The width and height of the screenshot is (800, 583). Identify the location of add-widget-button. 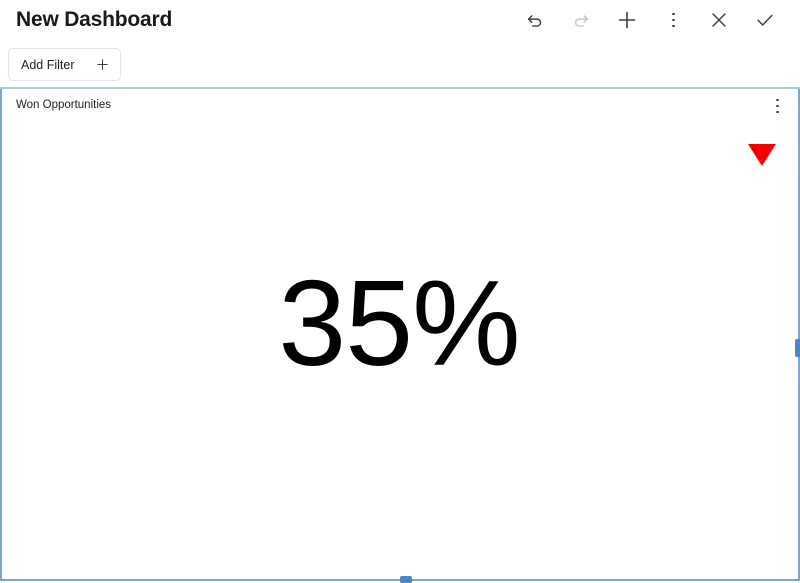
(627, 20).